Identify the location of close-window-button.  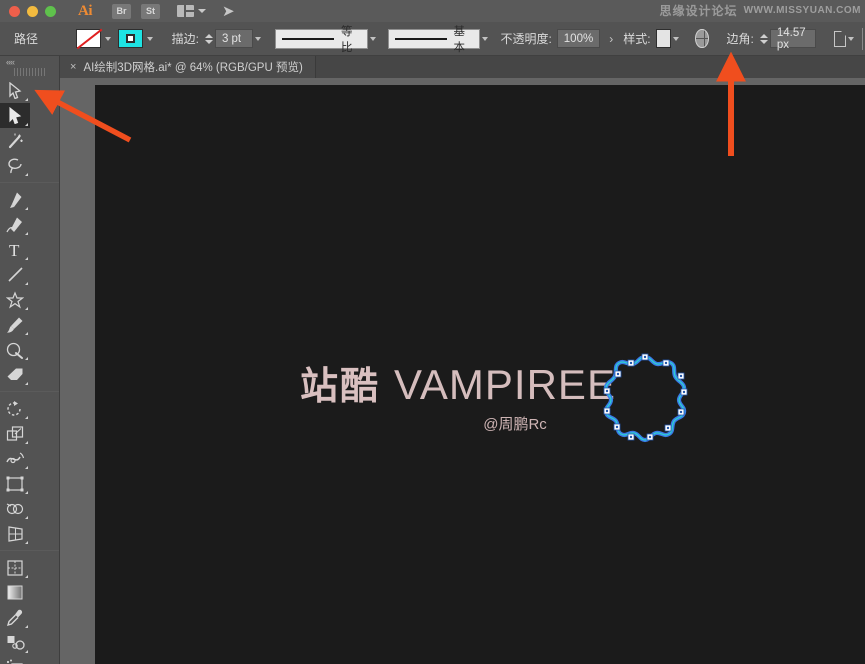
(14, 11).